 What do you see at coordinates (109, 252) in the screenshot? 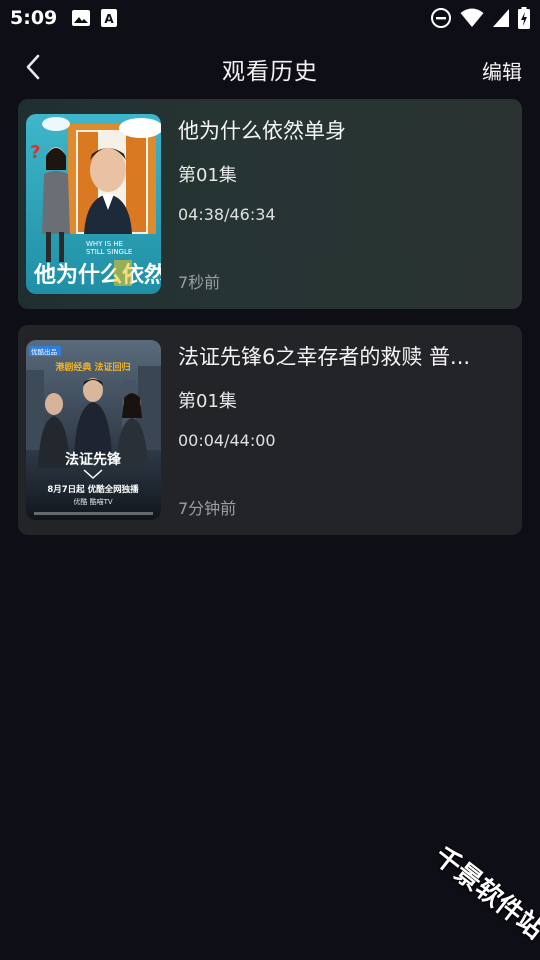
I see `svg-text: STILL SINGLE` at bounding box center [109, 252].